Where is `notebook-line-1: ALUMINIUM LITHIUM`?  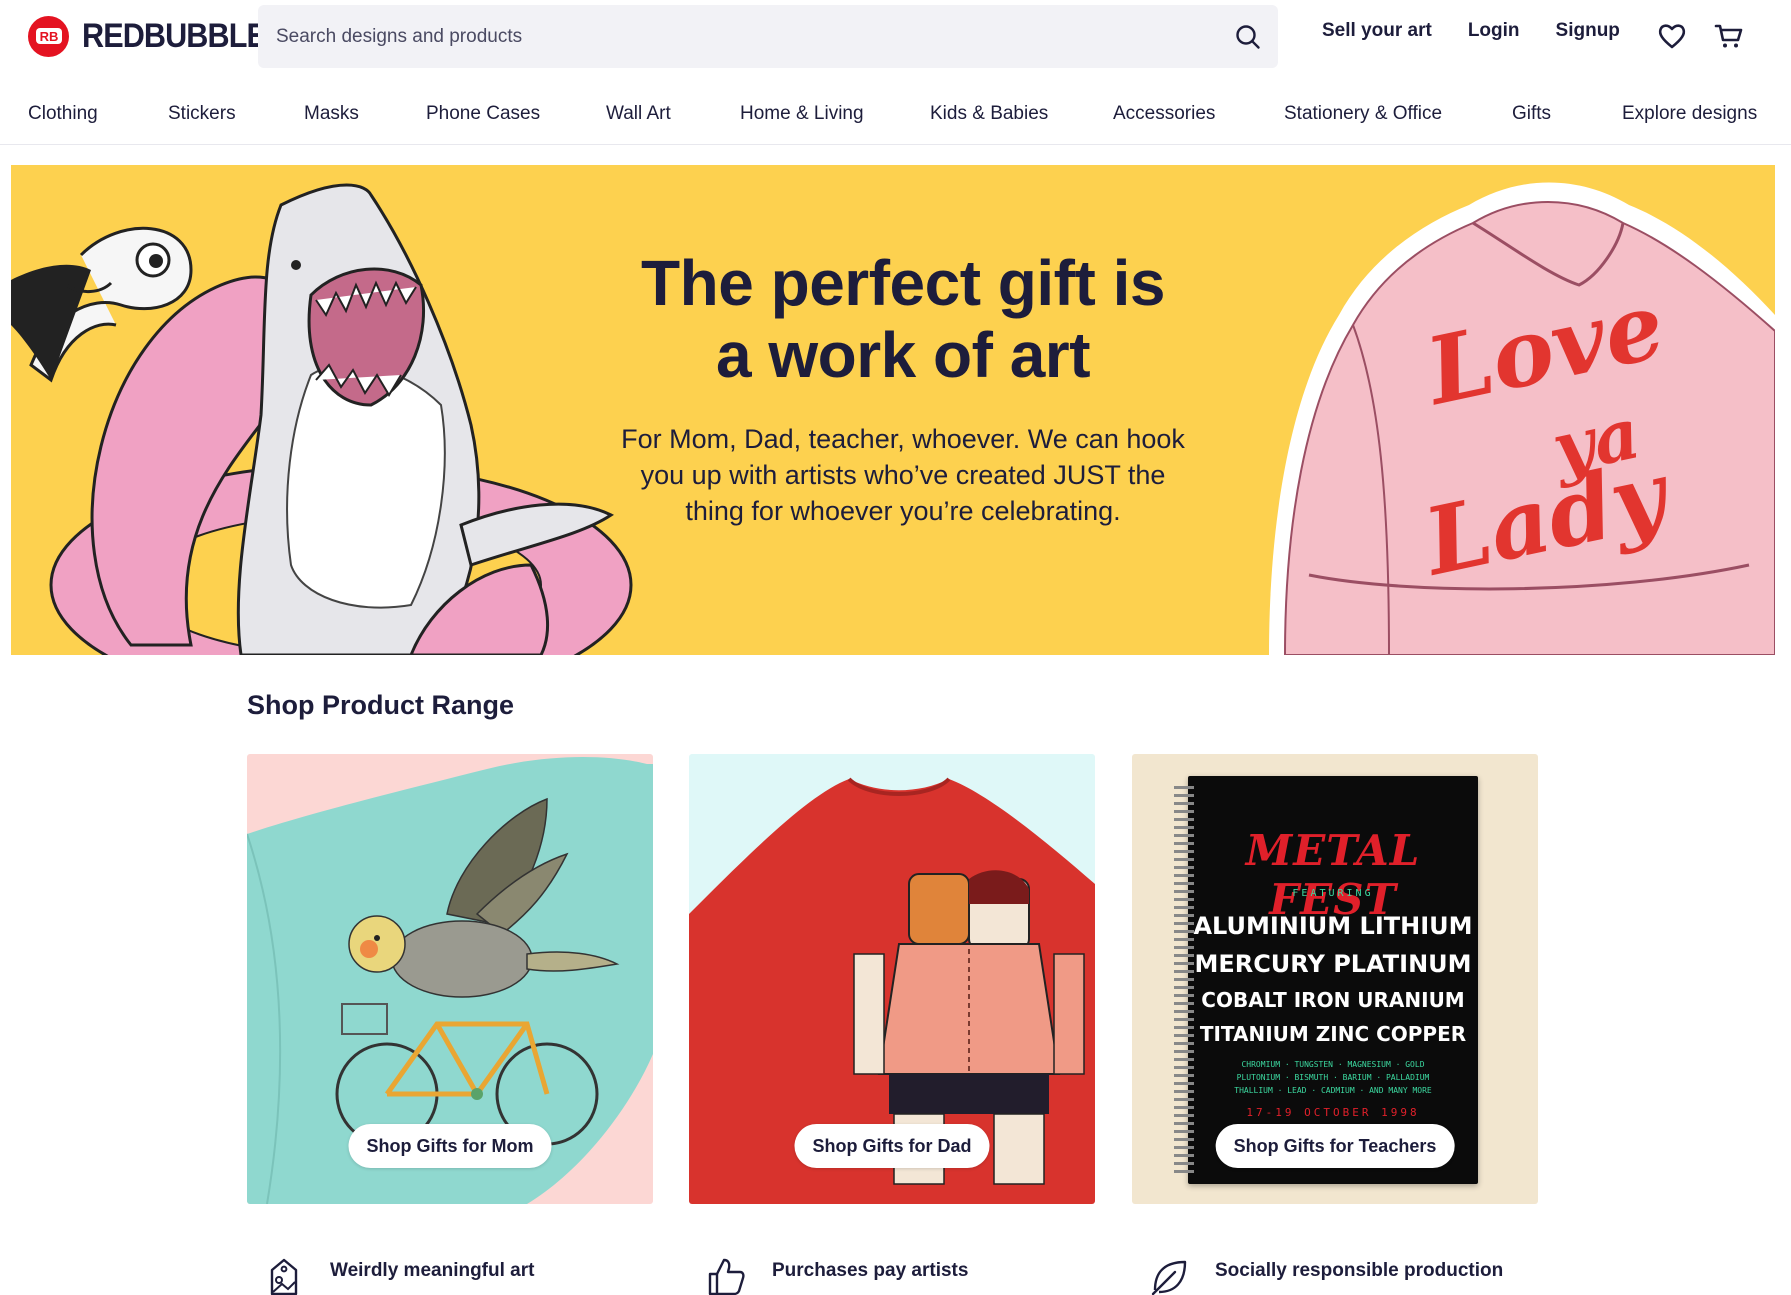
notebook-line-1: ALUMINIUM LITHIUM is located at coordinates (1333, 926).